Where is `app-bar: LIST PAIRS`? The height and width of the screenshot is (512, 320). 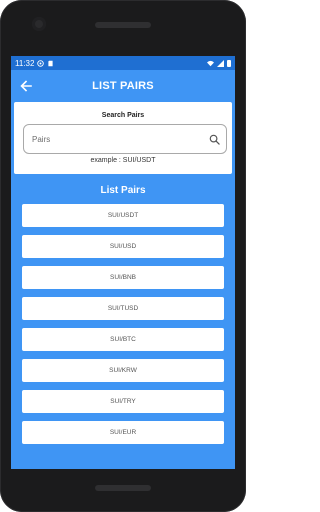
app-bar: LIST PAIRS is located at coordinates (123, 86).